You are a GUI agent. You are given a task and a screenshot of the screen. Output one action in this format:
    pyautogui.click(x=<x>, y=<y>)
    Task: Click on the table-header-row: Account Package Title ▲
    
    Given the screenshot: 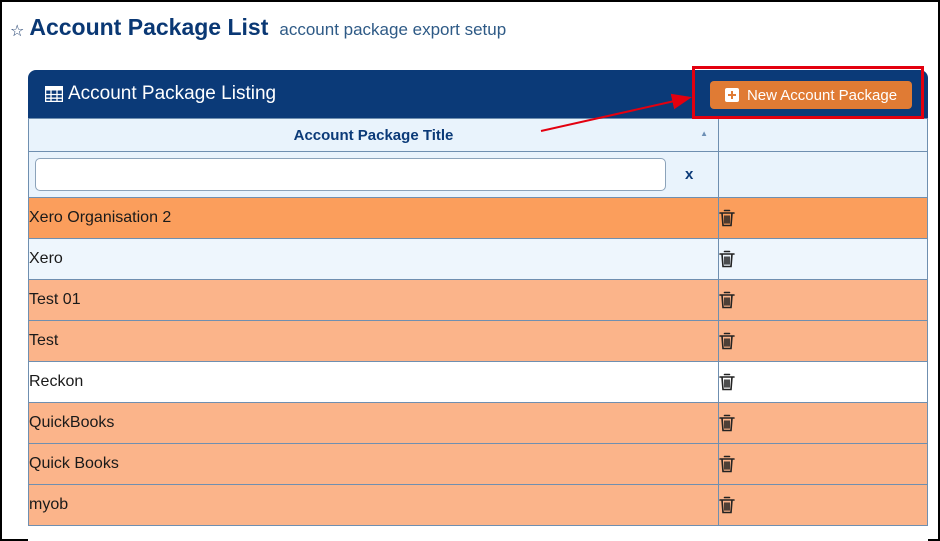 What is the action you would take?
    pyautogui.click(x=478, y=135)
    